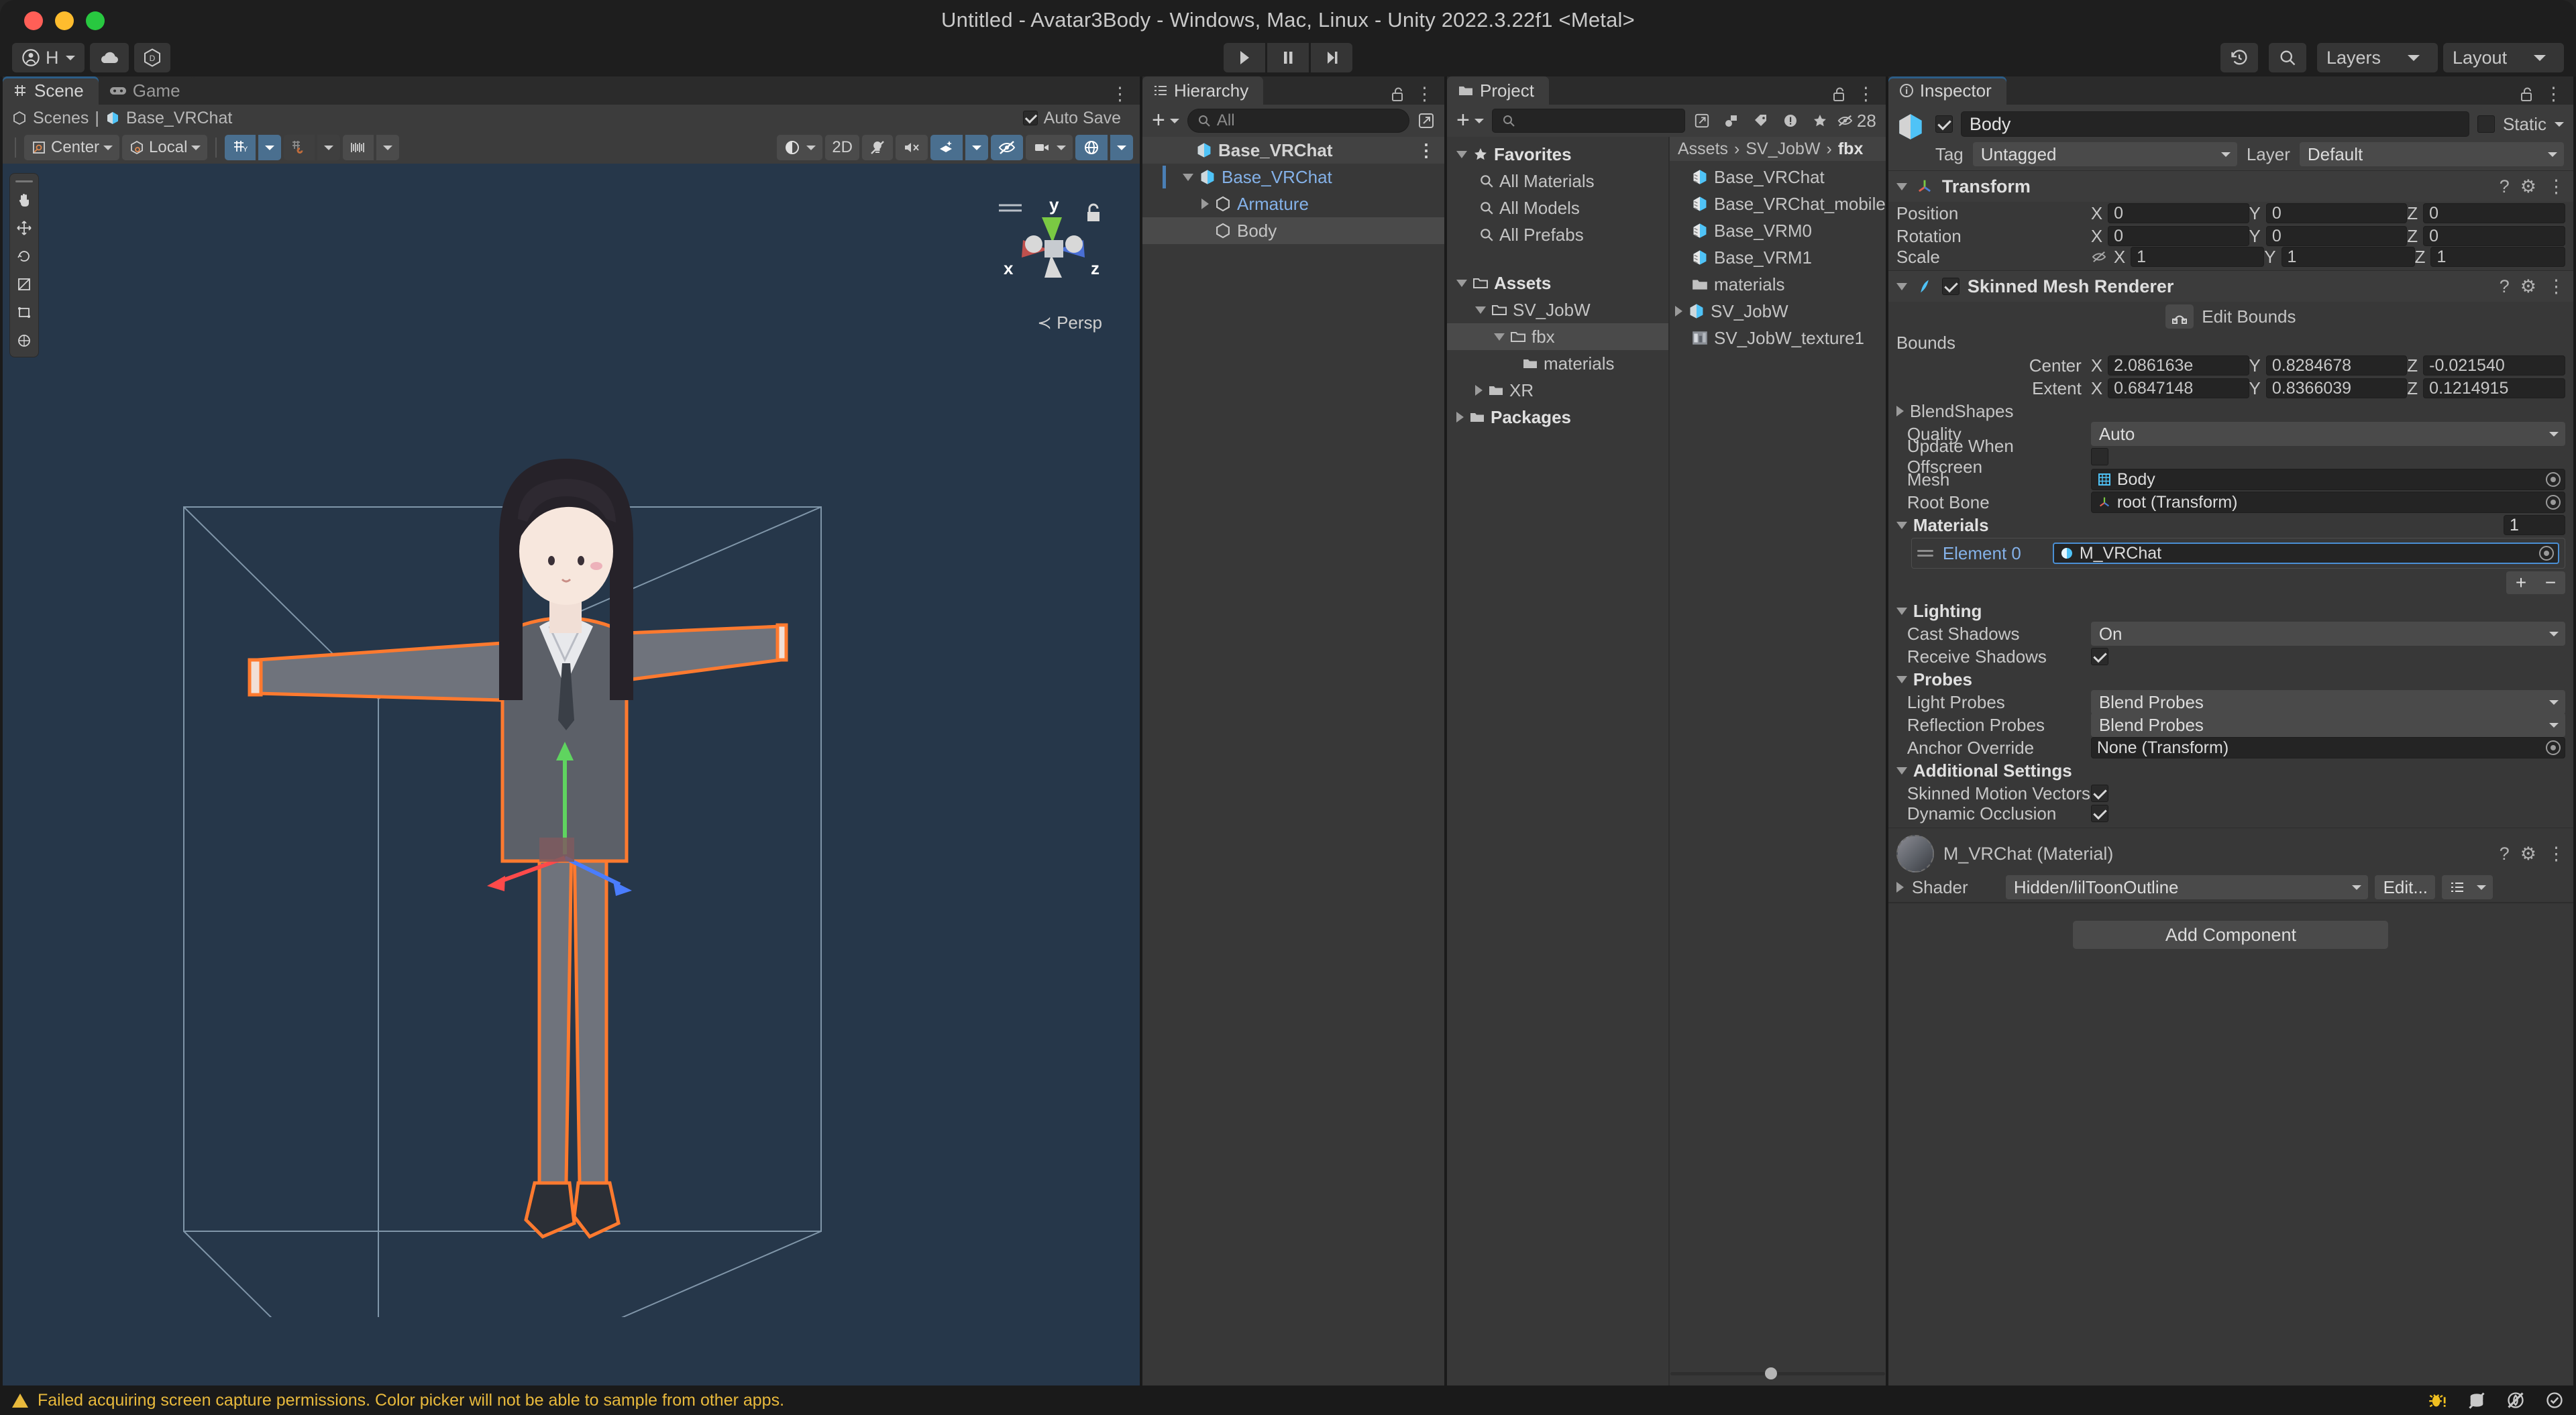 The image size is (2576, 1415). I want to click on gizmos-dropdown, so click(1121, 147).